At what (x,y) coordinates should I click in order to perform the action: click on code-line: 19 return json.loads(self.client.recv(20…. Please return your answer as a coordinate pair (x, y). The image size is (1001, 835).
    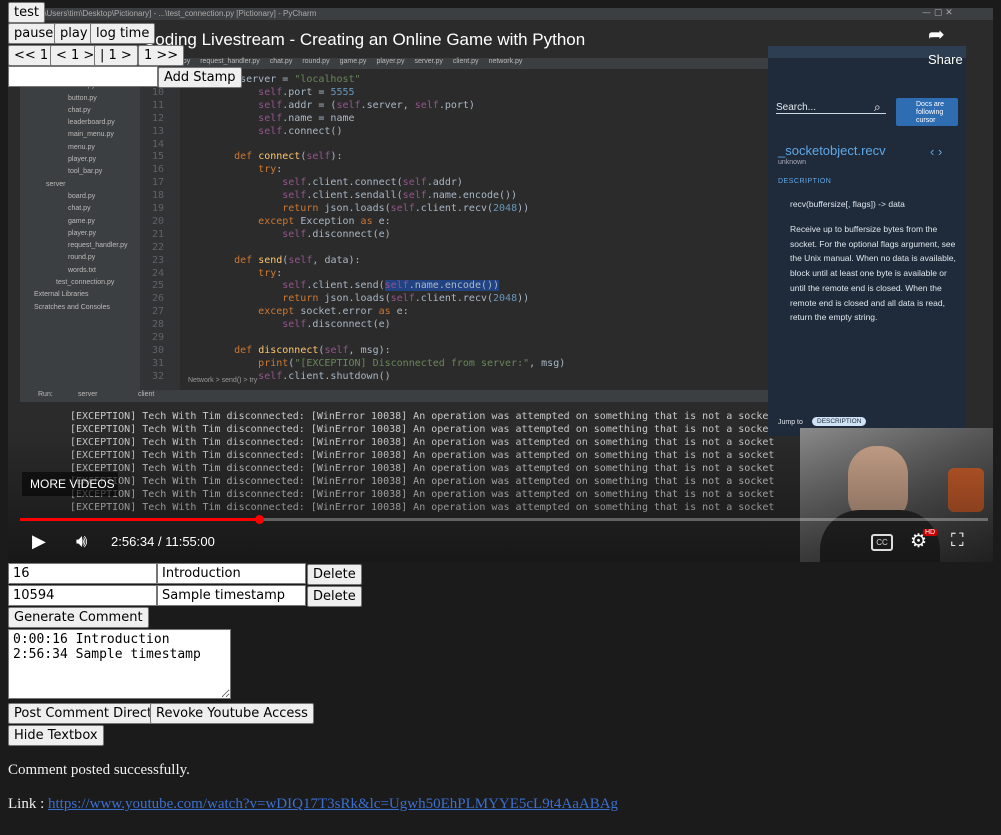
    Looking at the image, I should click on (340, 208).